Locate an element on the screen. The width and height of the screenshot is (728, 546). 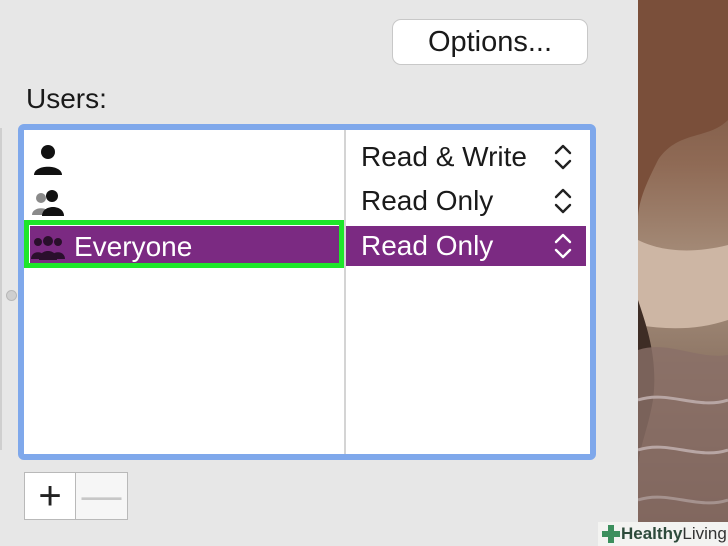
selection-highlight-box is located at coordinates (184, 244).